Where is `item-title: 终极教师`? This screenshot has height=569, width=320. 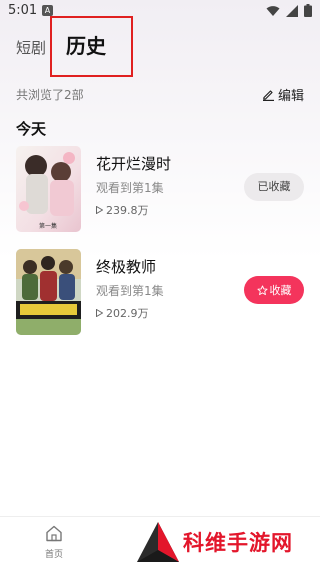 item-title: 终极教师 is located at coordinates (126, 267).